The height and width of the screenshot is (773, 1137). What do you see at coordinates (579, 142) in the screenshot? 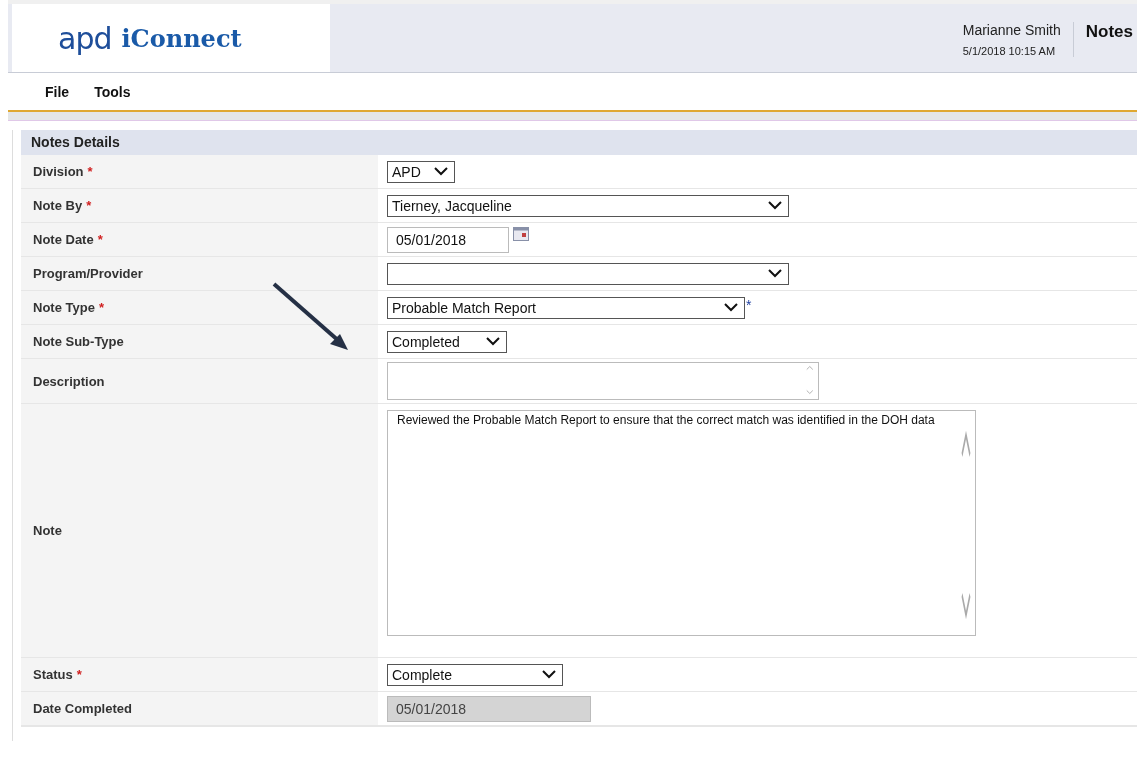
I see `section-header: Notes Details` at bounding box center [579, 142].